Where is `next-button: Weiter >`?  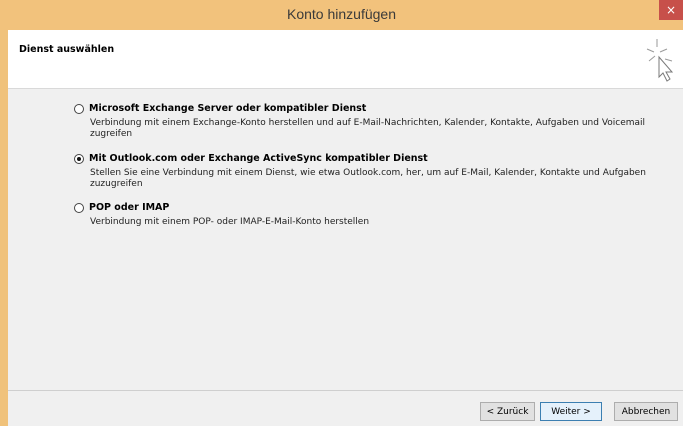
next-button: Weiter > is located at coordinates (571, 411).